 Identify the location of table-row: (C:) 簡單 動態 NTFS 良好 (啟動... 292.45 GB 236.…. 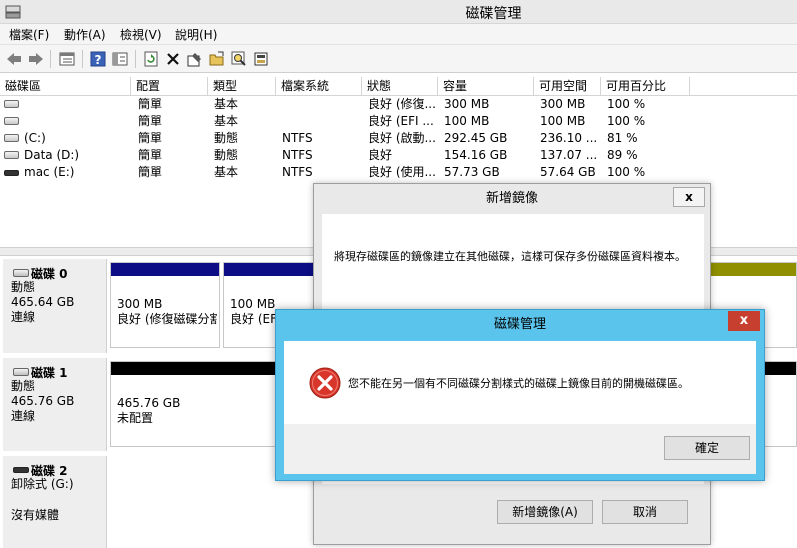
(398, 138).